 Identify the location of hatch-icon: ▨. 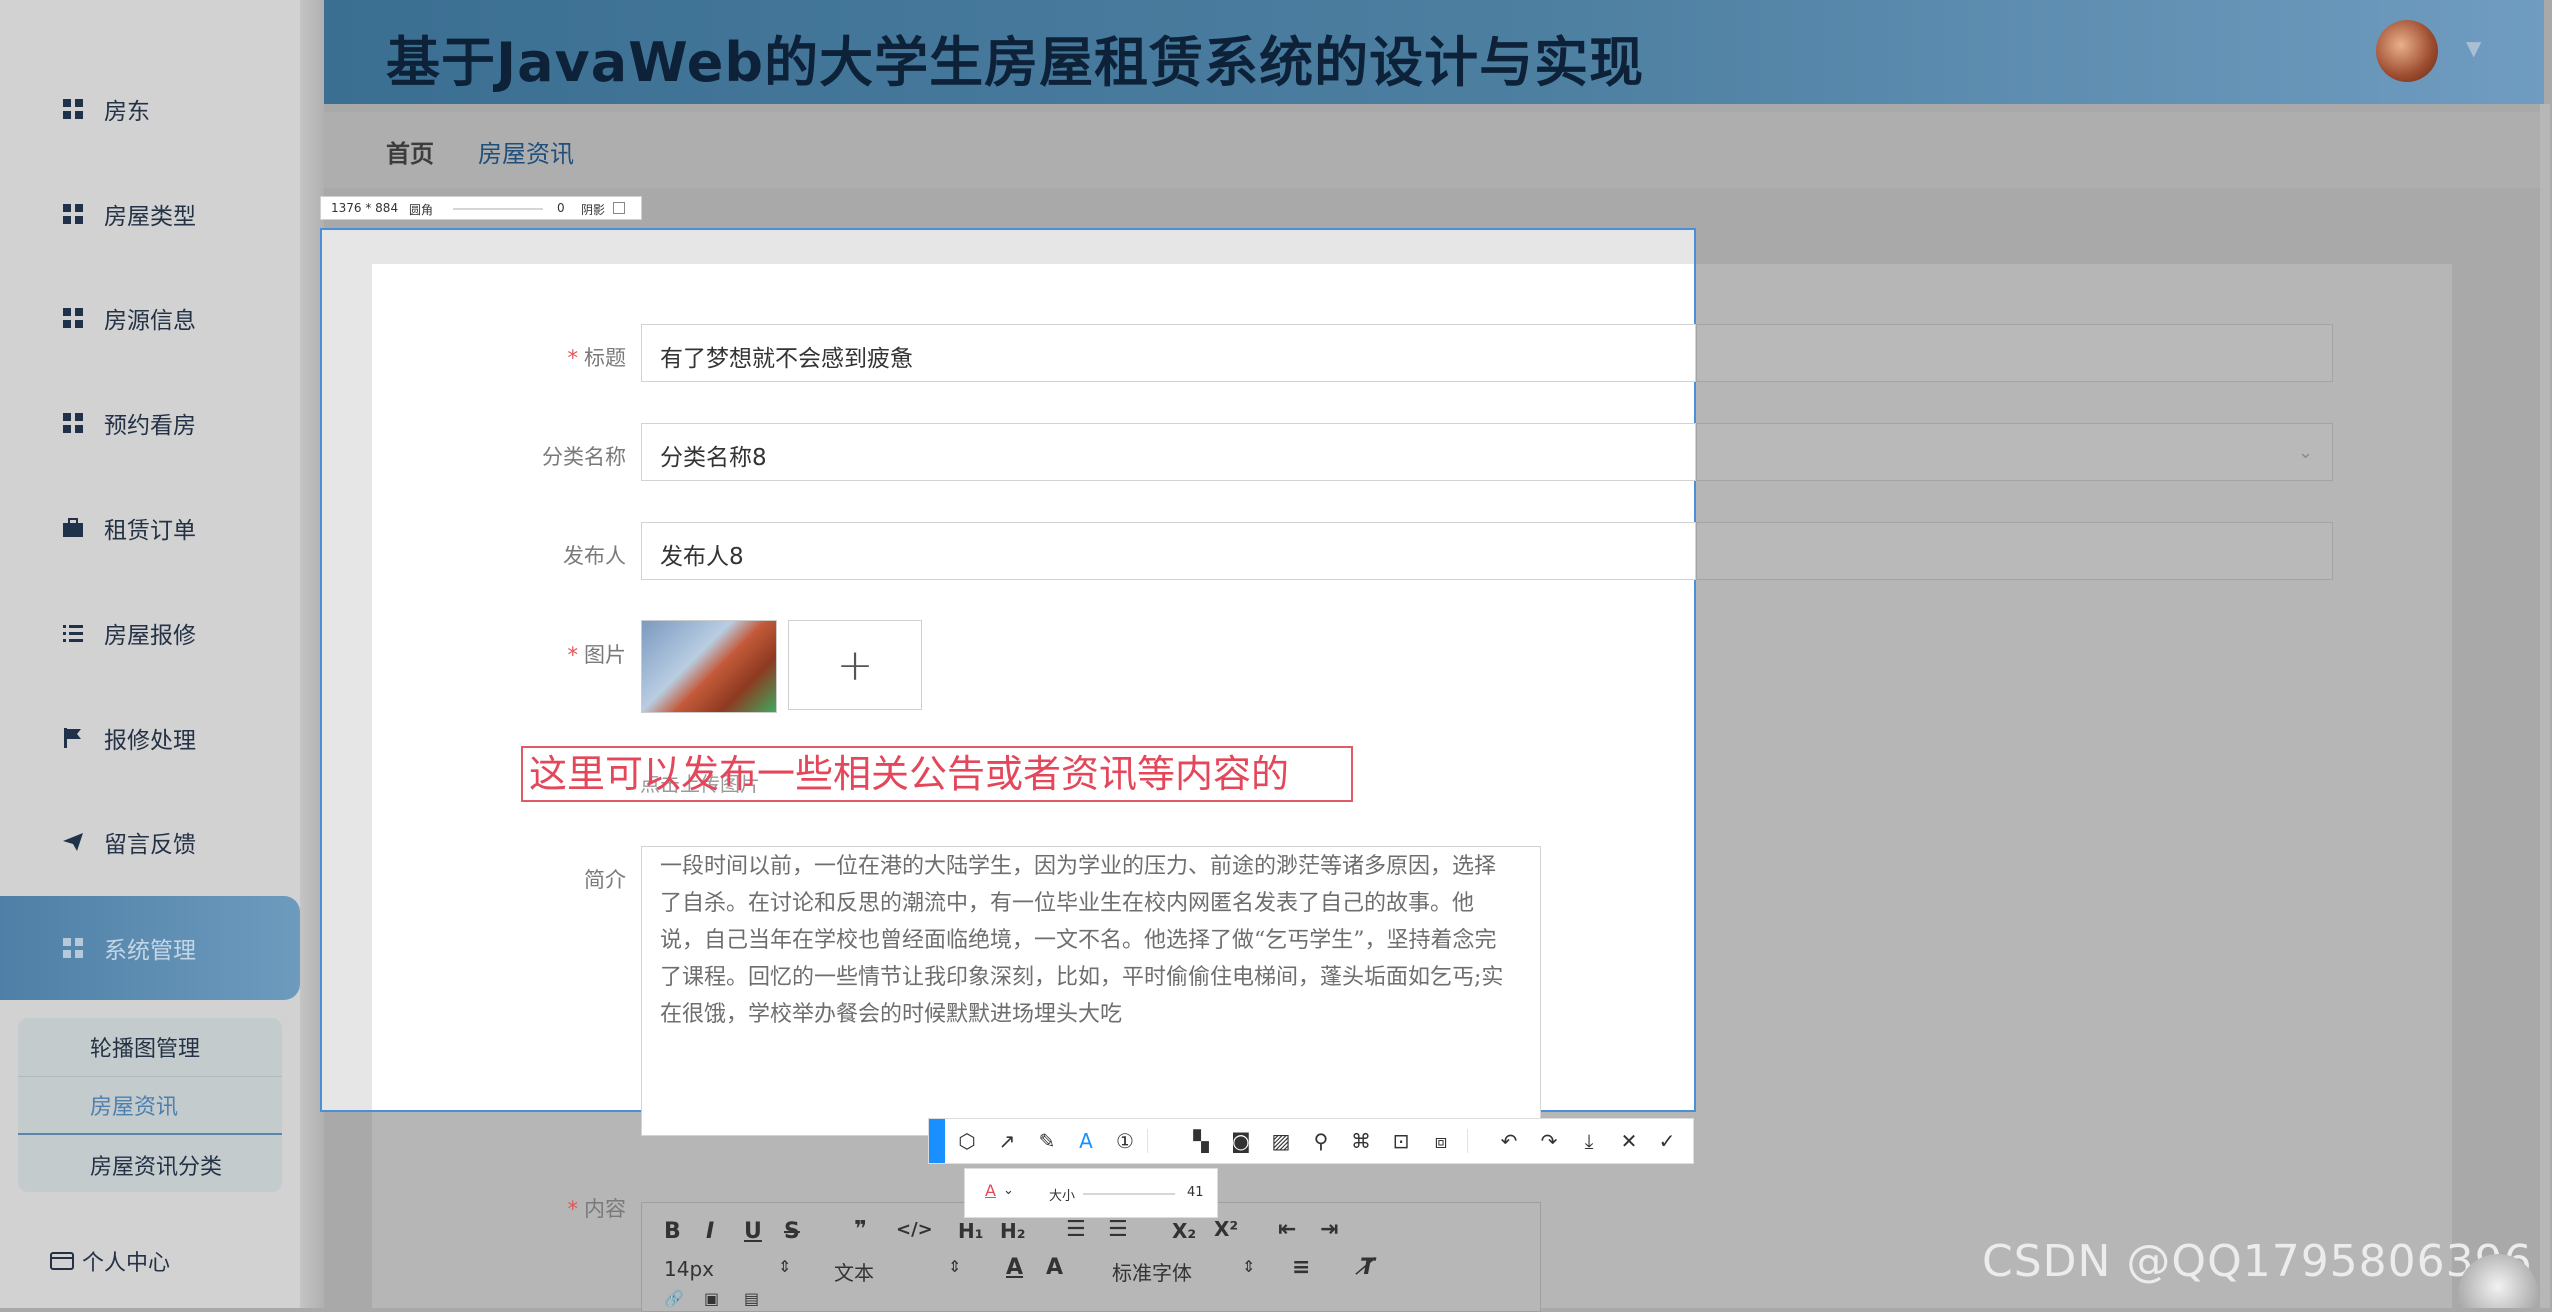
(1281, 1141).